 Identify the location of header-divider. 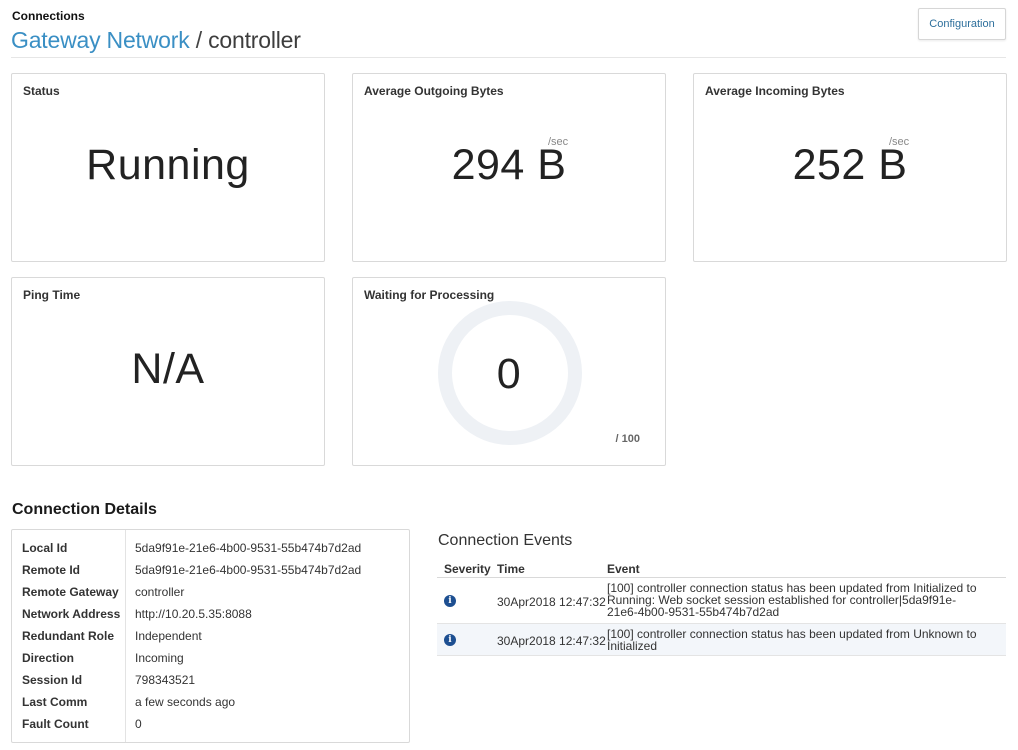
(508, 57).